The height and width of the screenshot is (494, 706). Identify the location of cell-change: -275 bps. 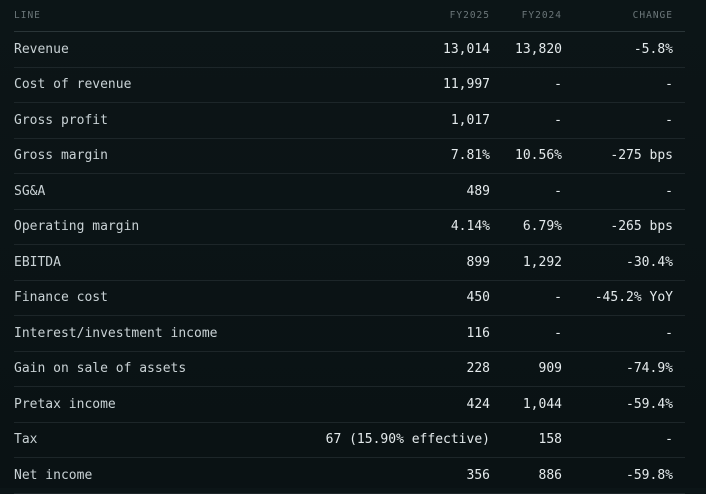
(641, 156).